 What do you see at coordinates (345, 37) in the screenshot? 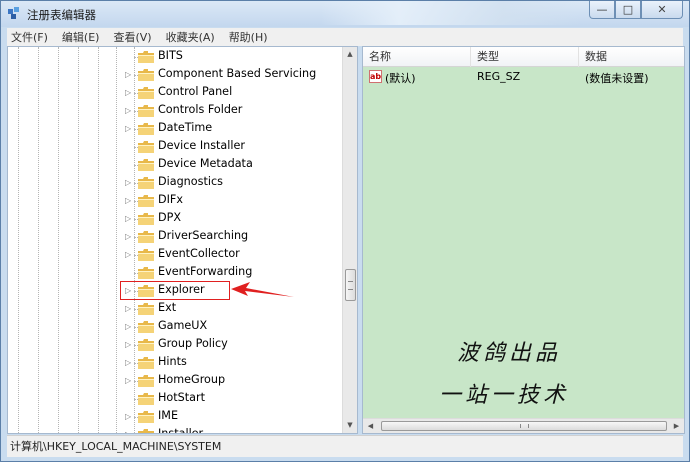
I see `menu-bar: 文件(F) 编辑(E) 查看(V) 收藏夹(A) 帮助(H)` at bounding box center [345, 37].